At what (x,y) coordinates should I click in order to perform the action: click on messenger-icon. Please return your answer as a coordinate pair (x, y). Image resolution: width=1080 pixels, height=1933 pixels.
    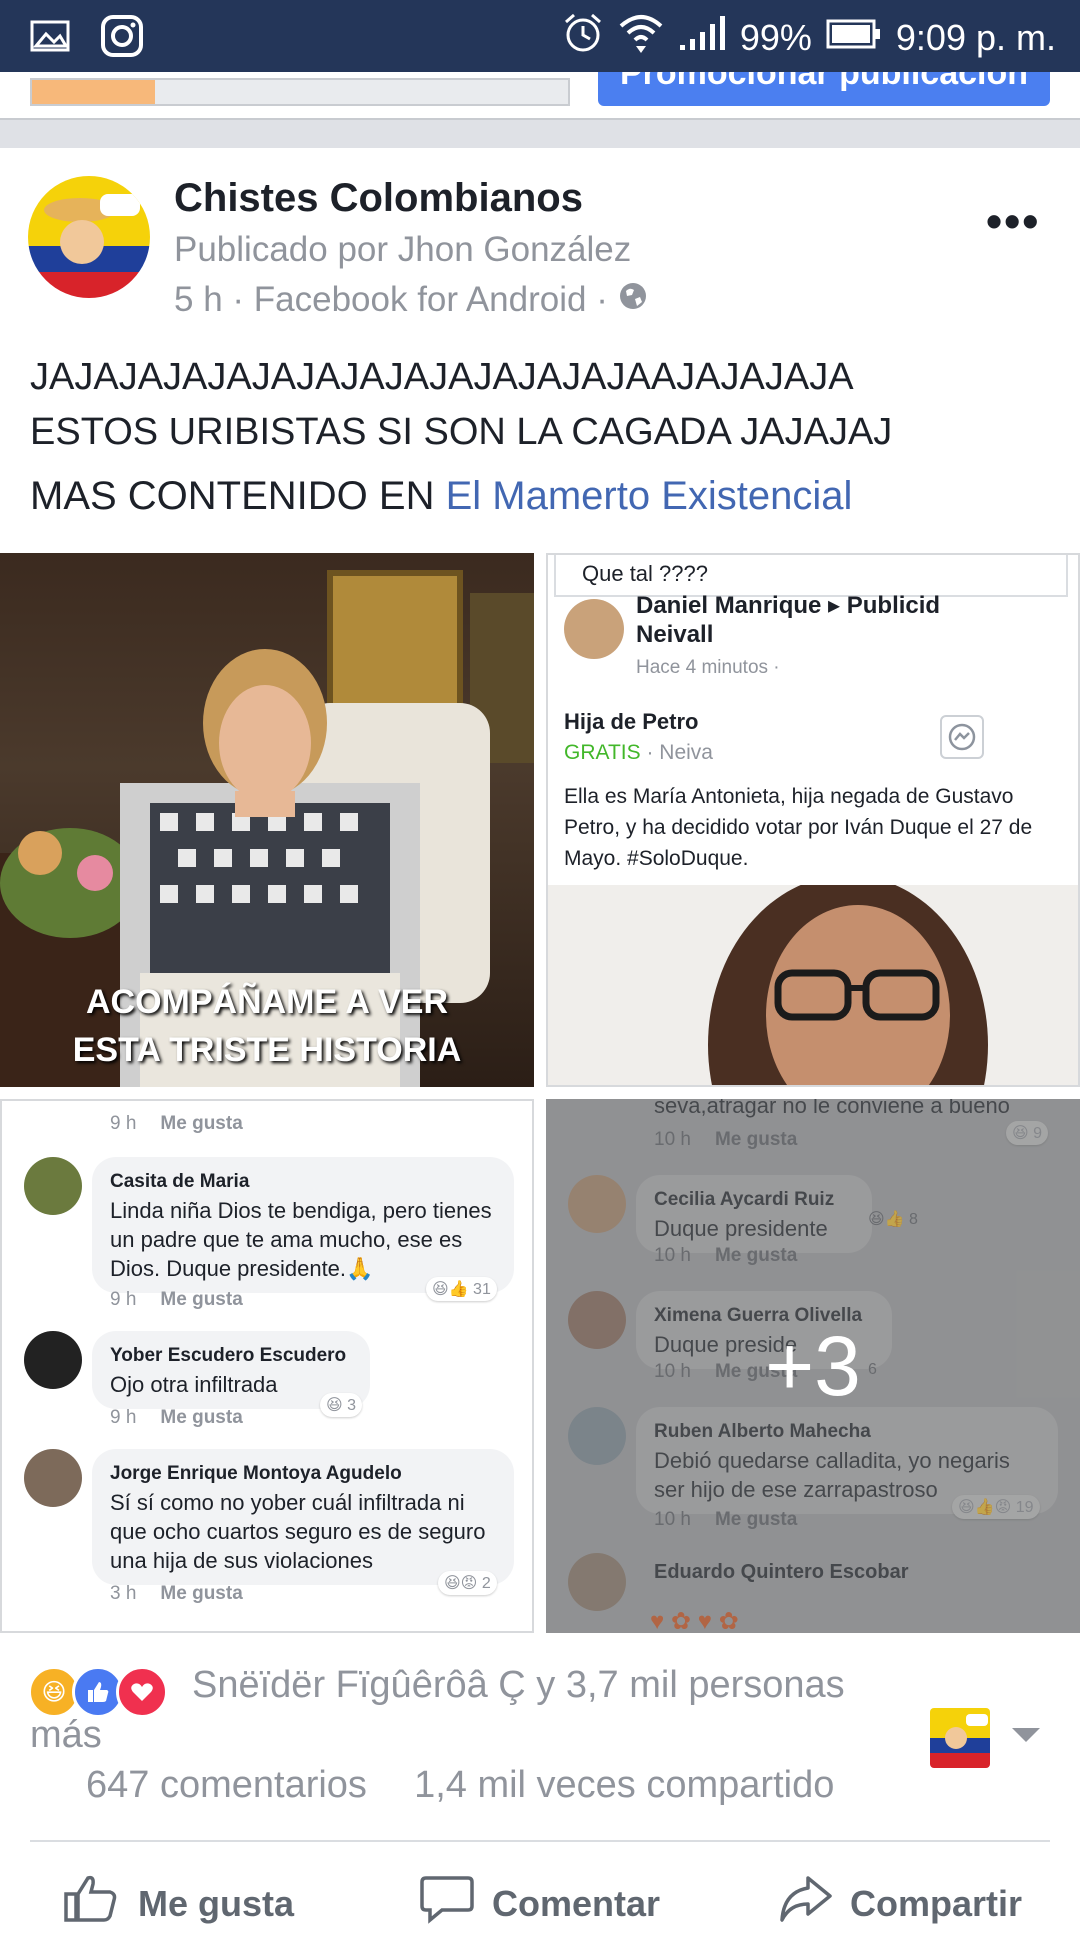
    Looking at the image, I should click on (962, 737).